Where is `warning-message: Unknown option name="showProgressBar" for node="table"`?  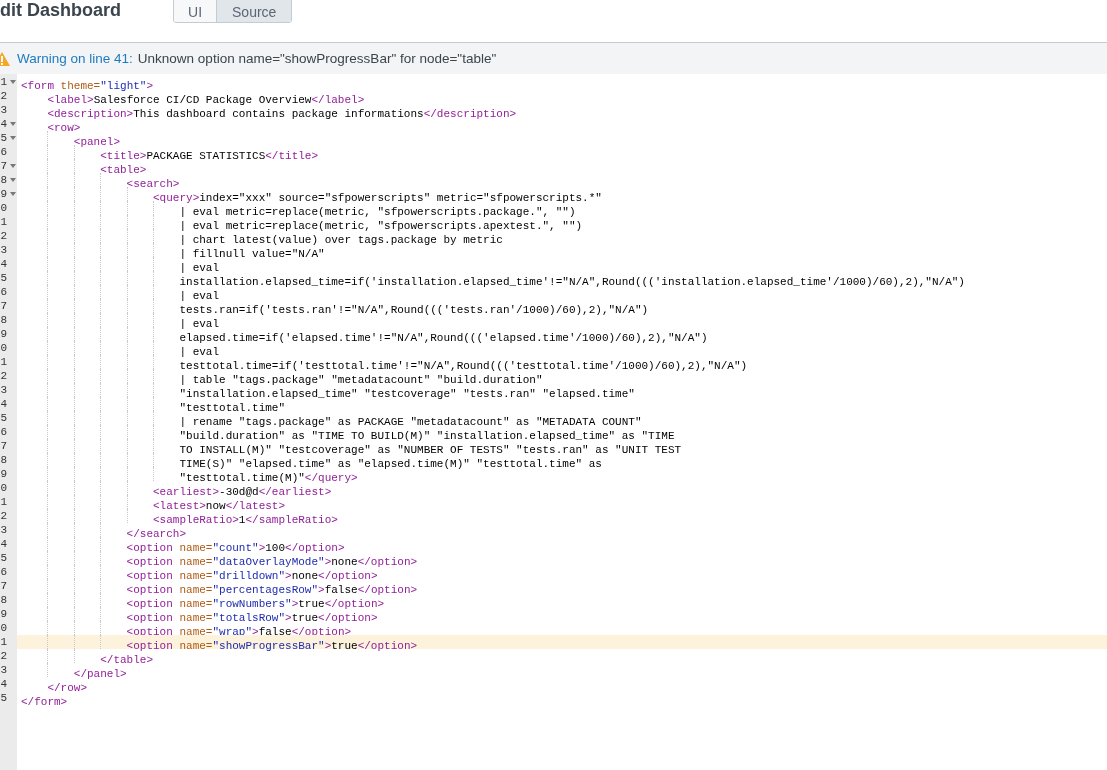 warning-message: Unknown option name="showProgressBar" for node="table" is located at coordinates (317, 58).